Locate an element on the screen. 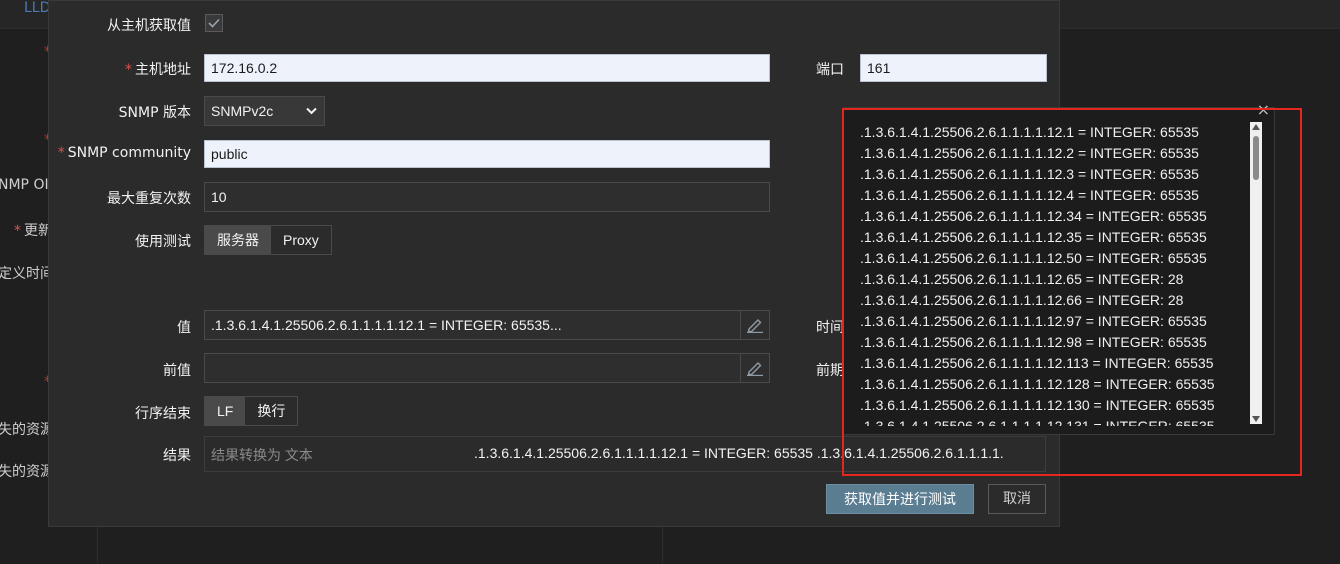 This screenshot has width=1340, height=564. lld-link: LLD is located at coordinates (37, 8).